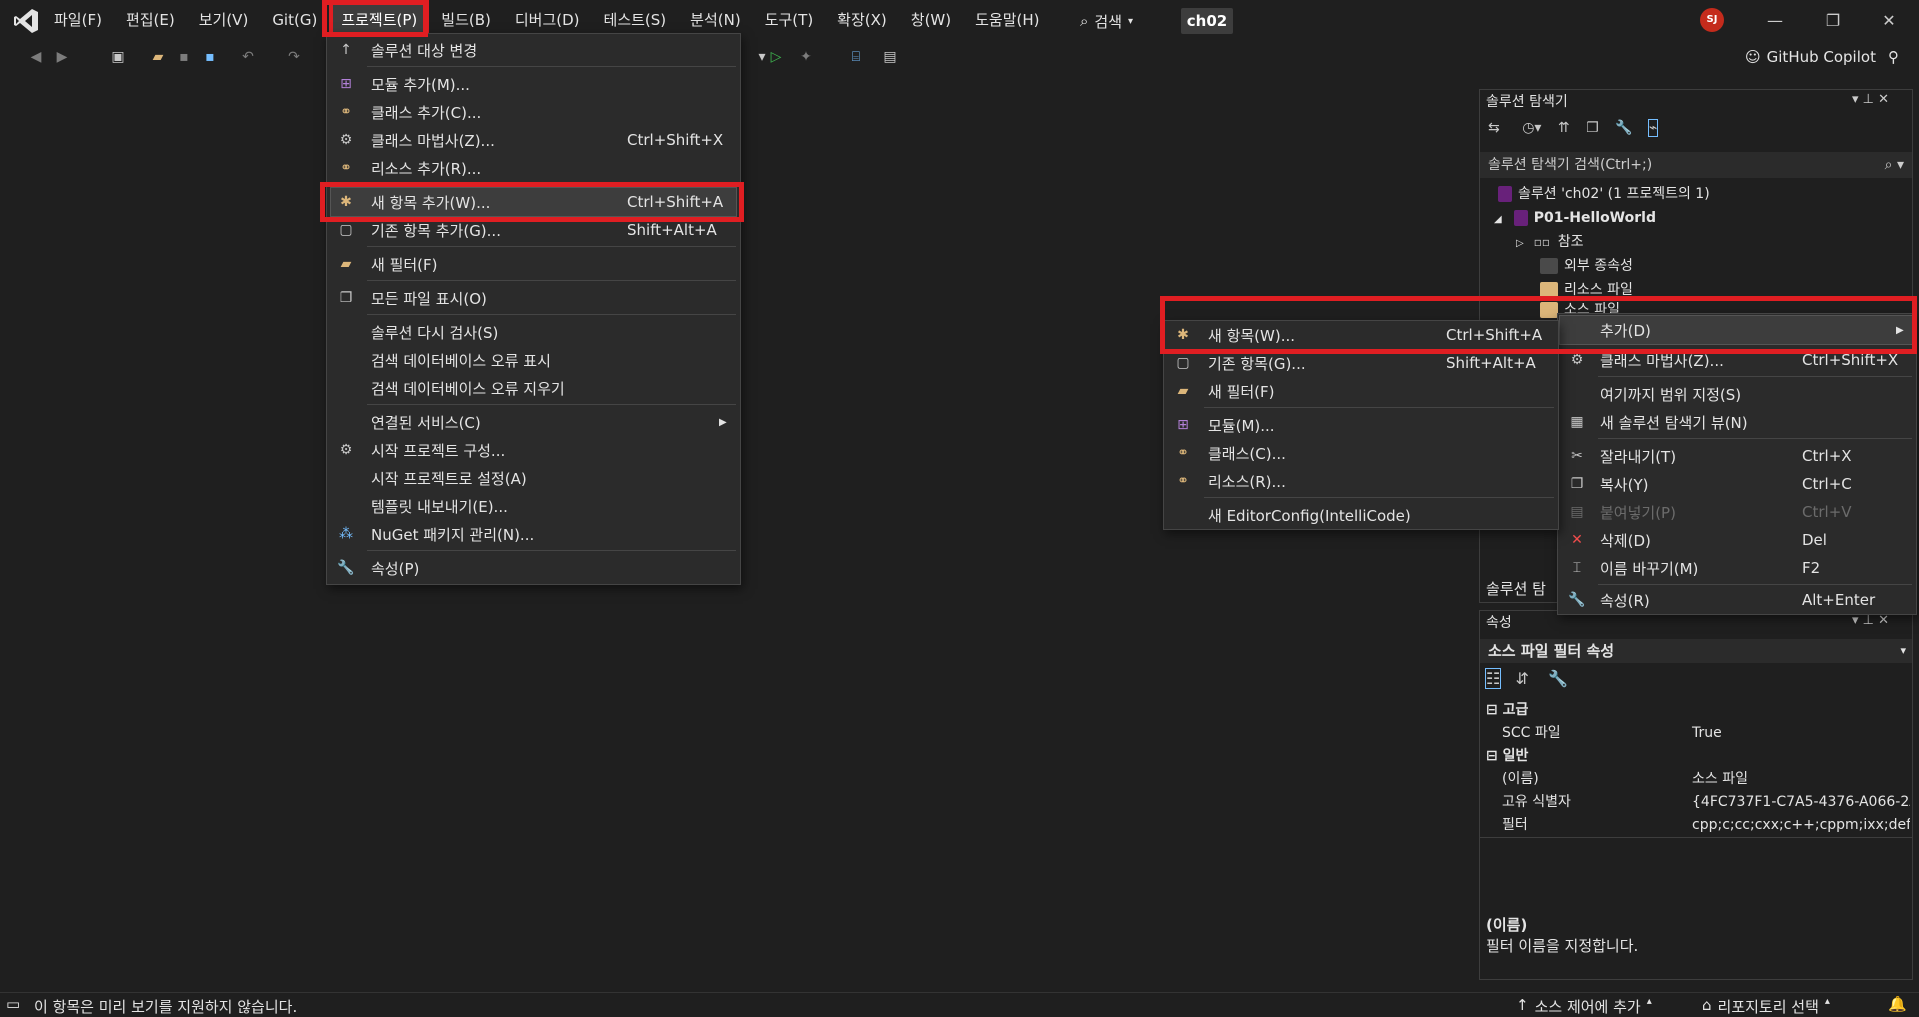 This screenshot has height=1017, width=1919. I want to click on layout-icon: ▤, so click(890, 57).